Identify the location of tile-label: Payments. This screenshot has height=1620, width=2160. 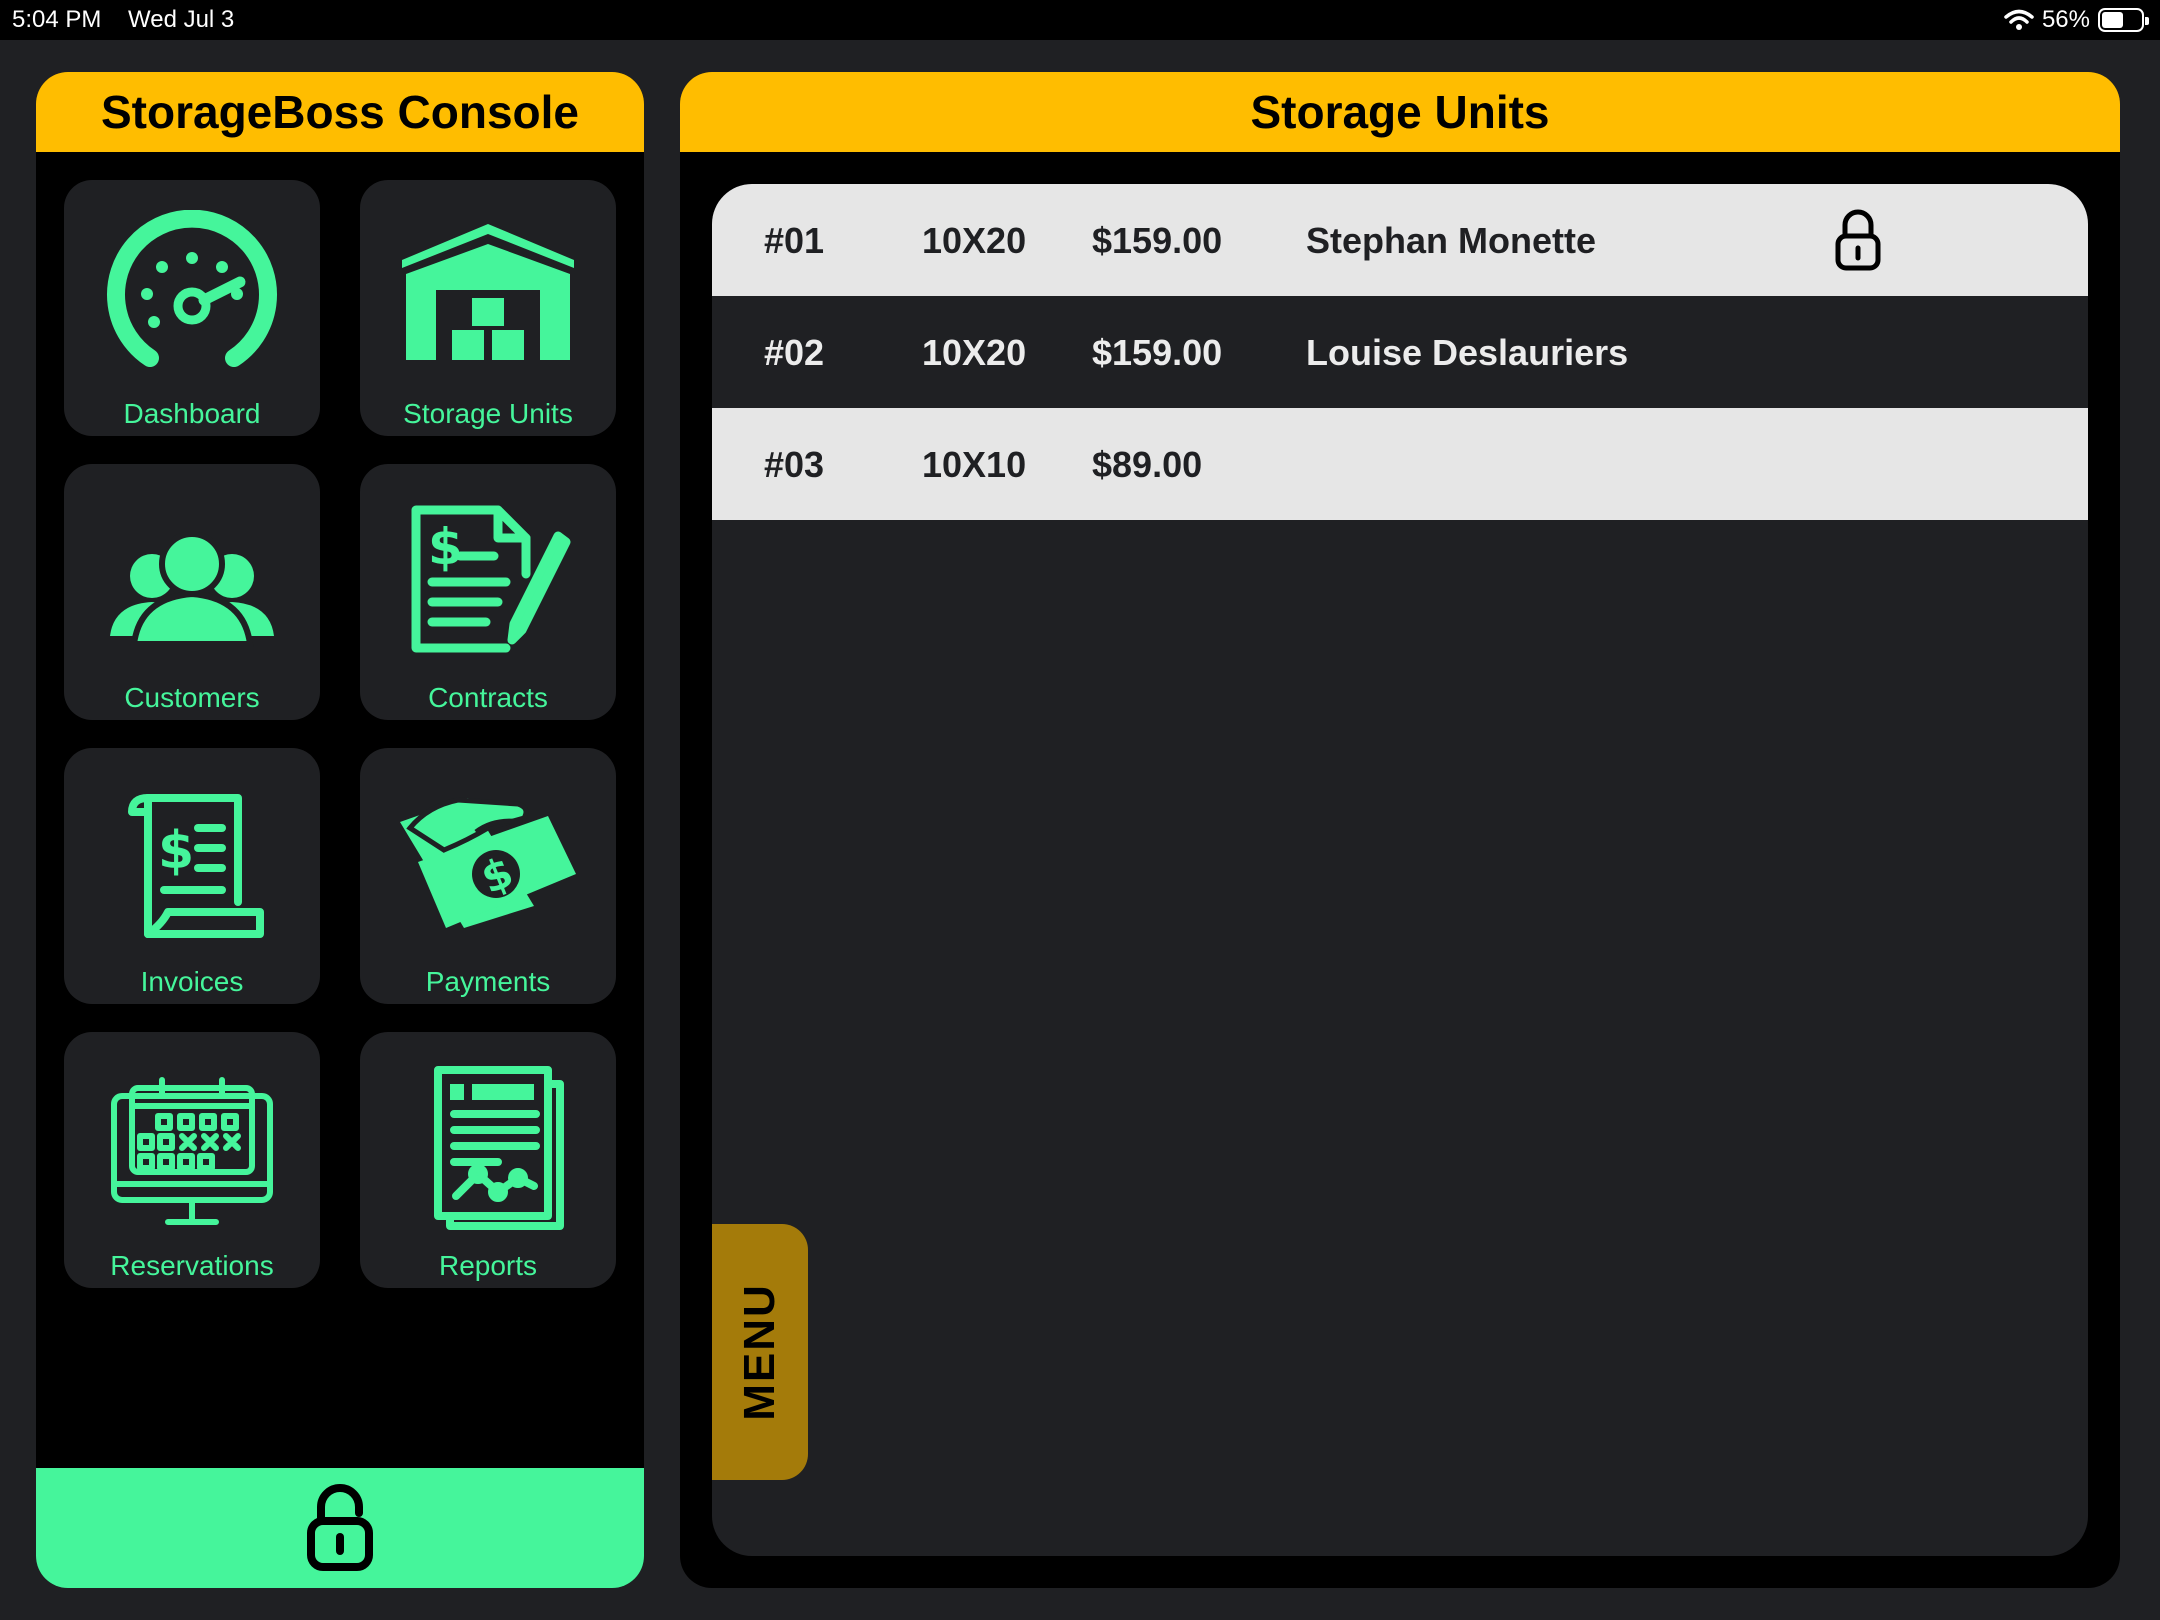
(488, 981).